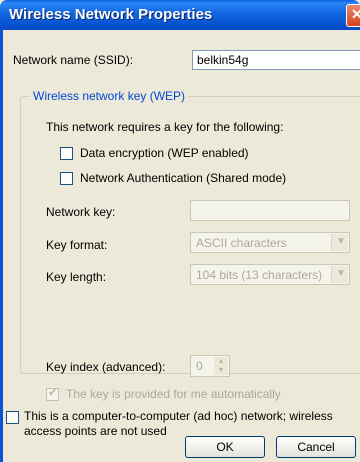 This screenshot has height=462, width=360. I want to click on checkmark-icon: ✔, so click(53, 393).